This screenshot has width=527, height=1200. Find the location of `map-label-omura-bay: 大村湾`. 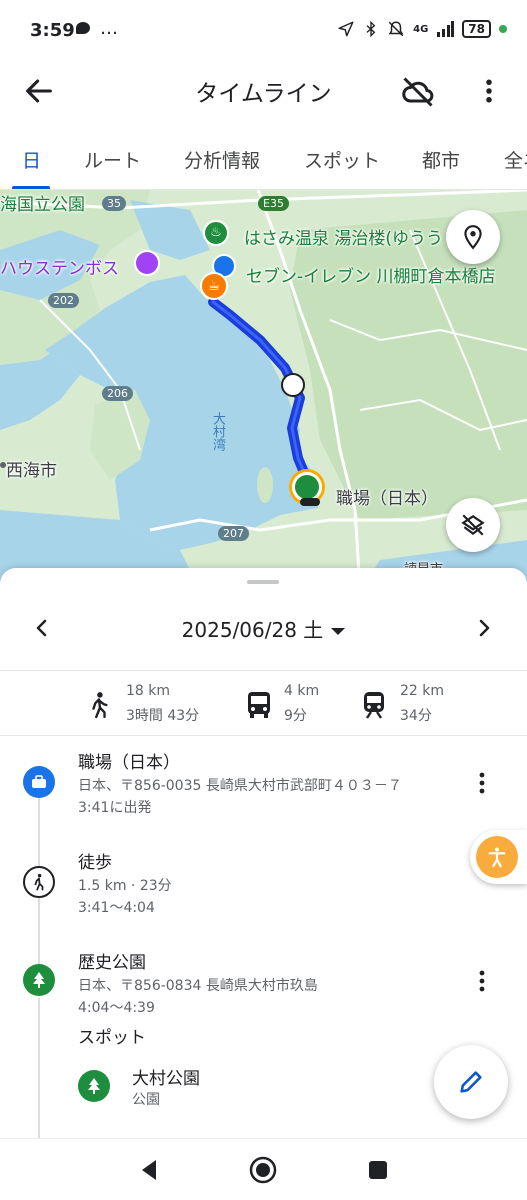

map-label-omura-bay: 大村湾 is located at coordinates (217, 431).